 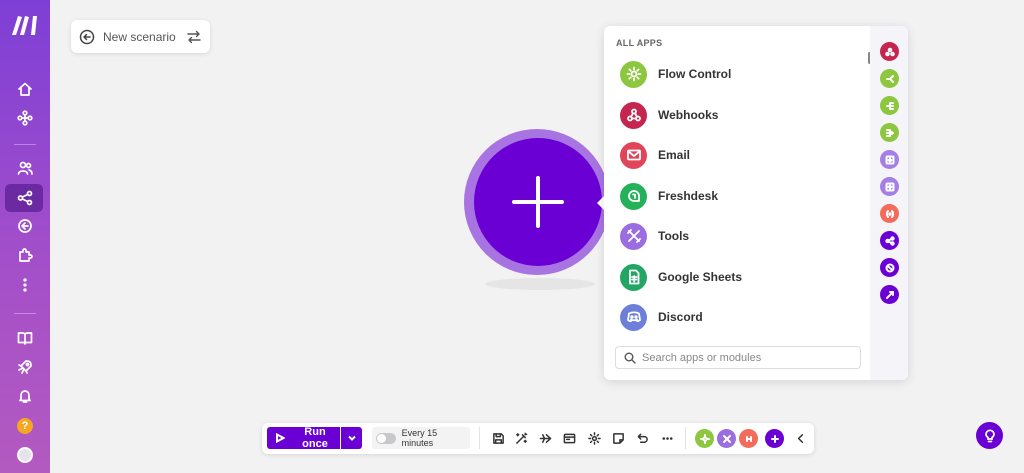 I want to click on share-icon, so click(x=889, y=240).